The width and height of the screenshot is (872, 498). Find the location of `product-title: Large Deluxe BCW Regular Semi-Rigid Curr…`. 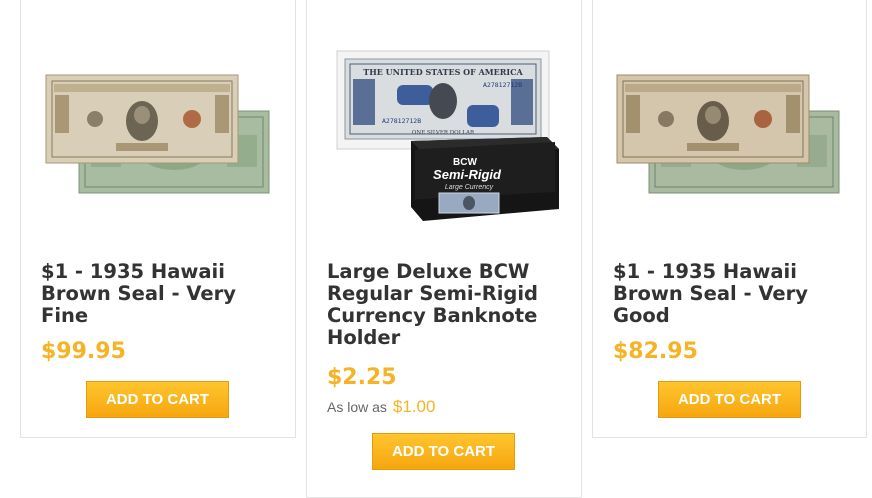

product-title: Large Deluxe BCW Regular Semi-Rigid Curr… is located at coordinates (447, 305).